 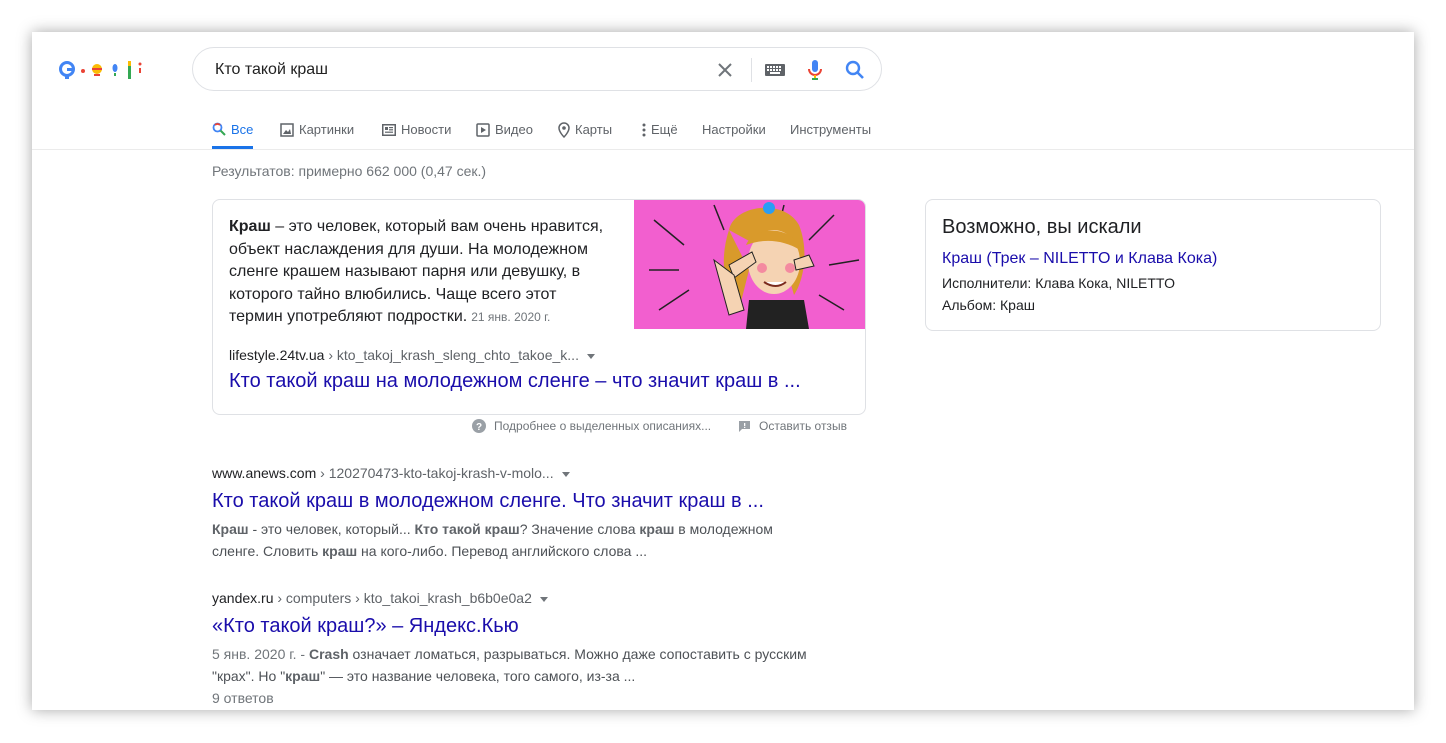 I want to click on divider, so click(x=751, y=70).